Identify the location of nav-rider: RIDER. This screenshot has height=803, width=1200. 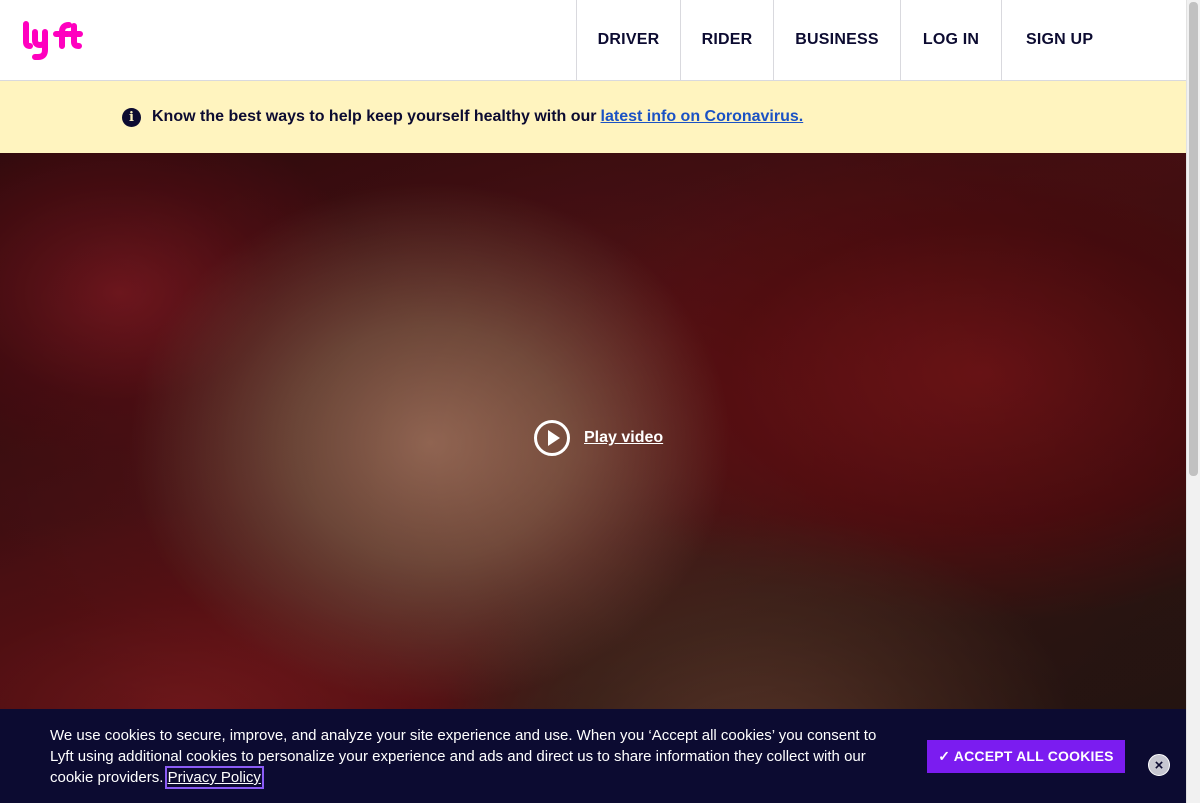
(726, 40).